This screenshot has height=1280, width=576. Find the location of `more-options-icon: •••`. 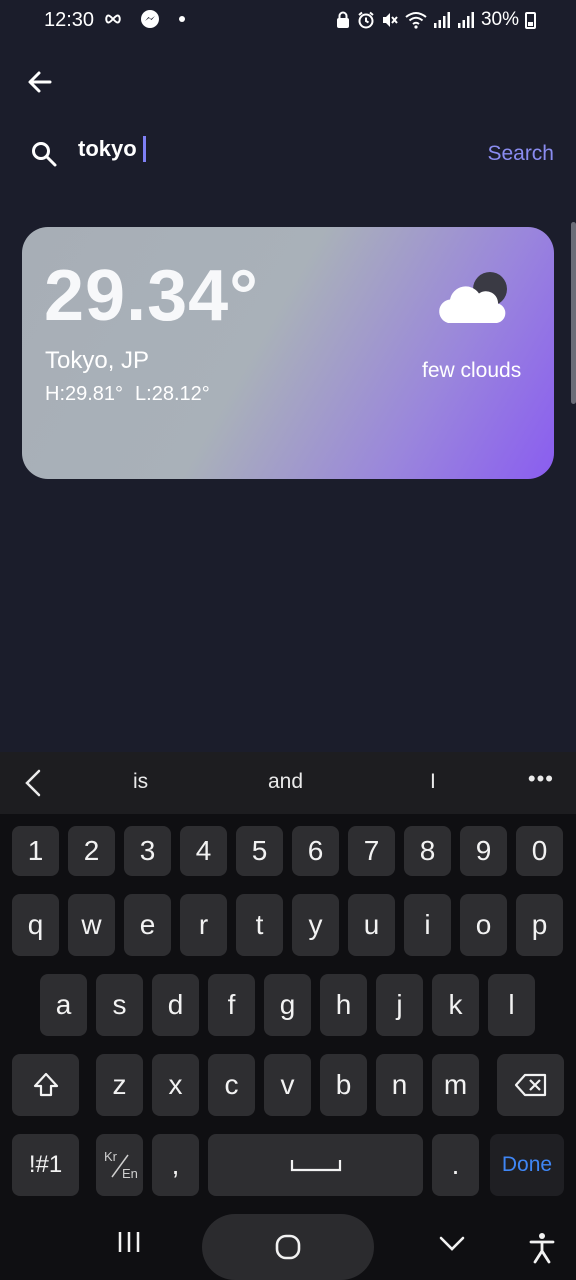

more-options-icon: ••• is located at coordinates (541, 779).